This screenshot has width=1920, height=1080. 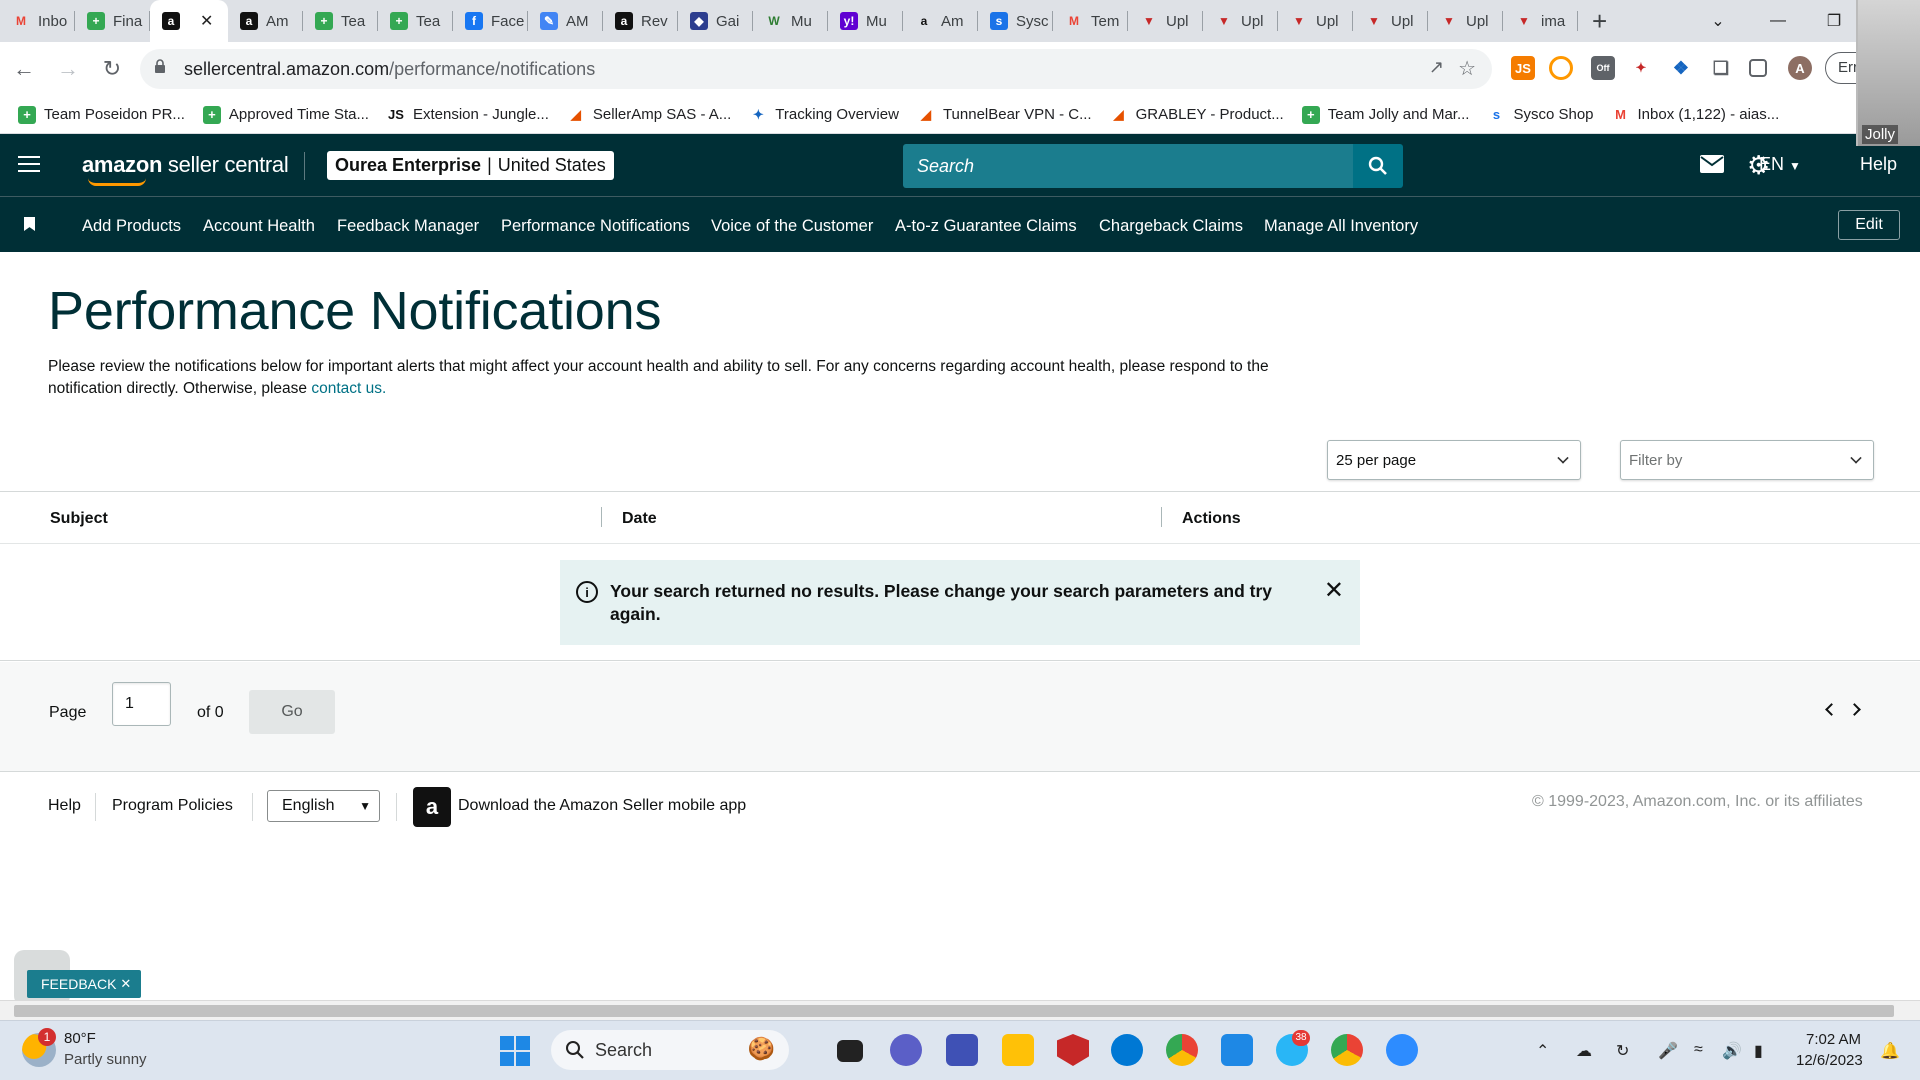 What do you see at coordinates (1622, 1051) in the screenshot?
I see `sync-icon: ↻` at bounding box center [1622, 1051].